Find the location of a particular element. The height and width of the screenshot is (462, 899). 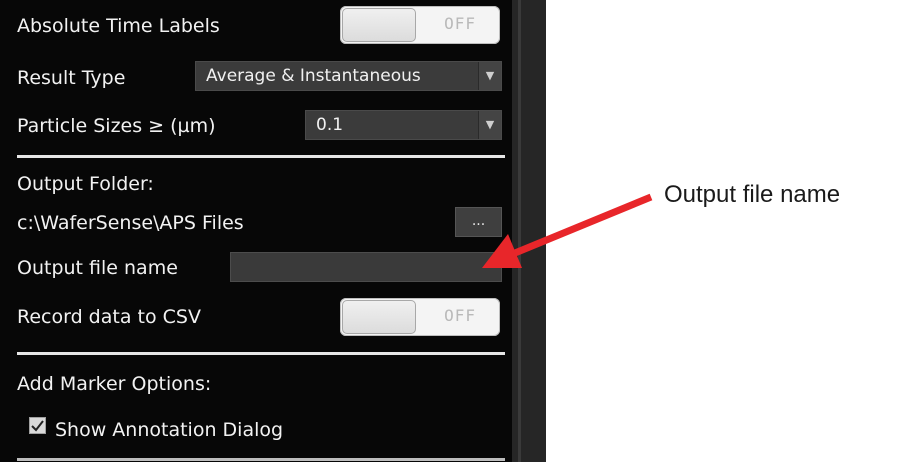

callout-arrow-icon is located at coordinates (567, 230).